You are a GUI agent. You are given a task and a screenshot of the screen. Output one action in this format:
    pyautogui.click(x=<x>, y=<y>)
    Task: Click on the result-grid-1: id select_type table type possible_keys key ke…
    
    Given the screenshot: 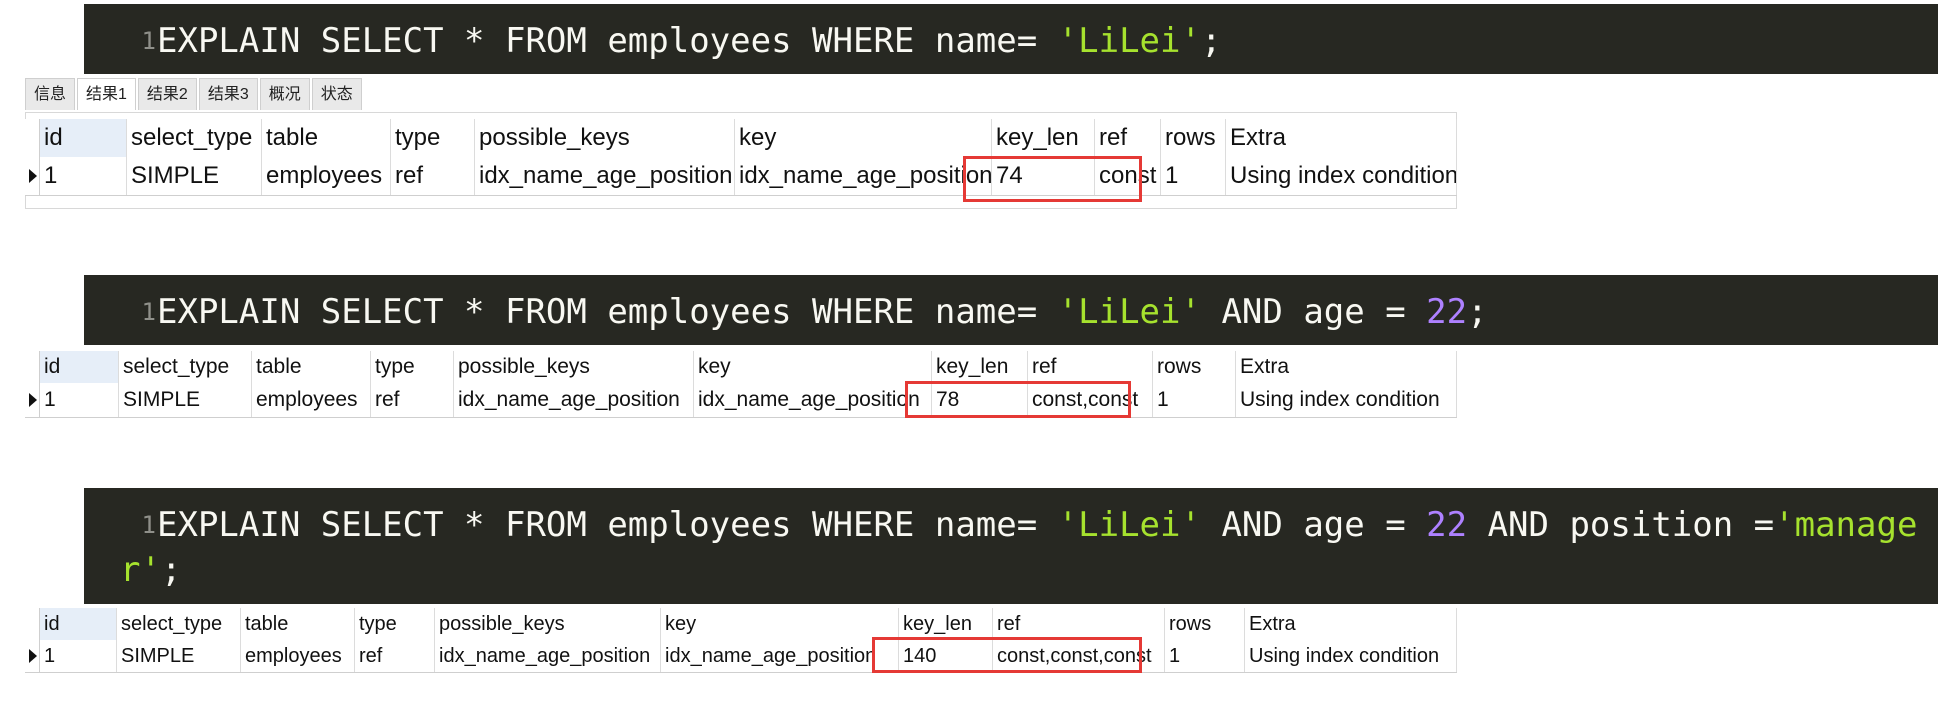 What is the action you would take?
    pyautogui.click(x=741, y=157)
    